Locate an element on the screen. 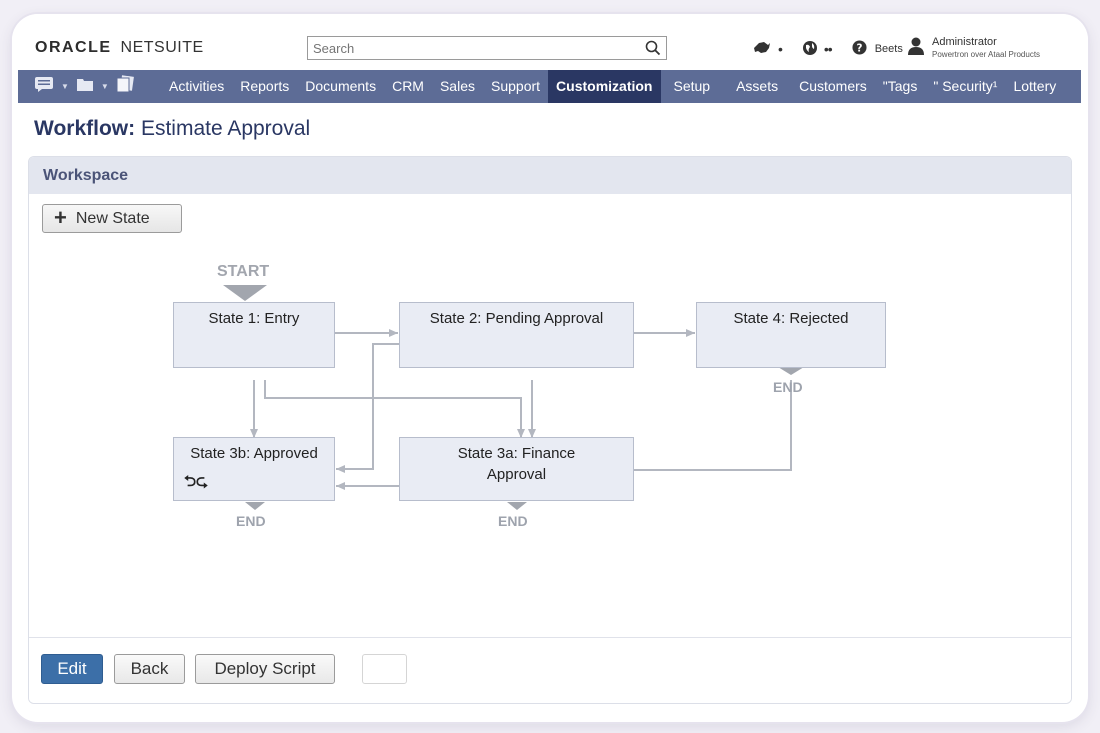 The image size is (1100, 733). user-avatar-icon is located at coordinates (916, 48).